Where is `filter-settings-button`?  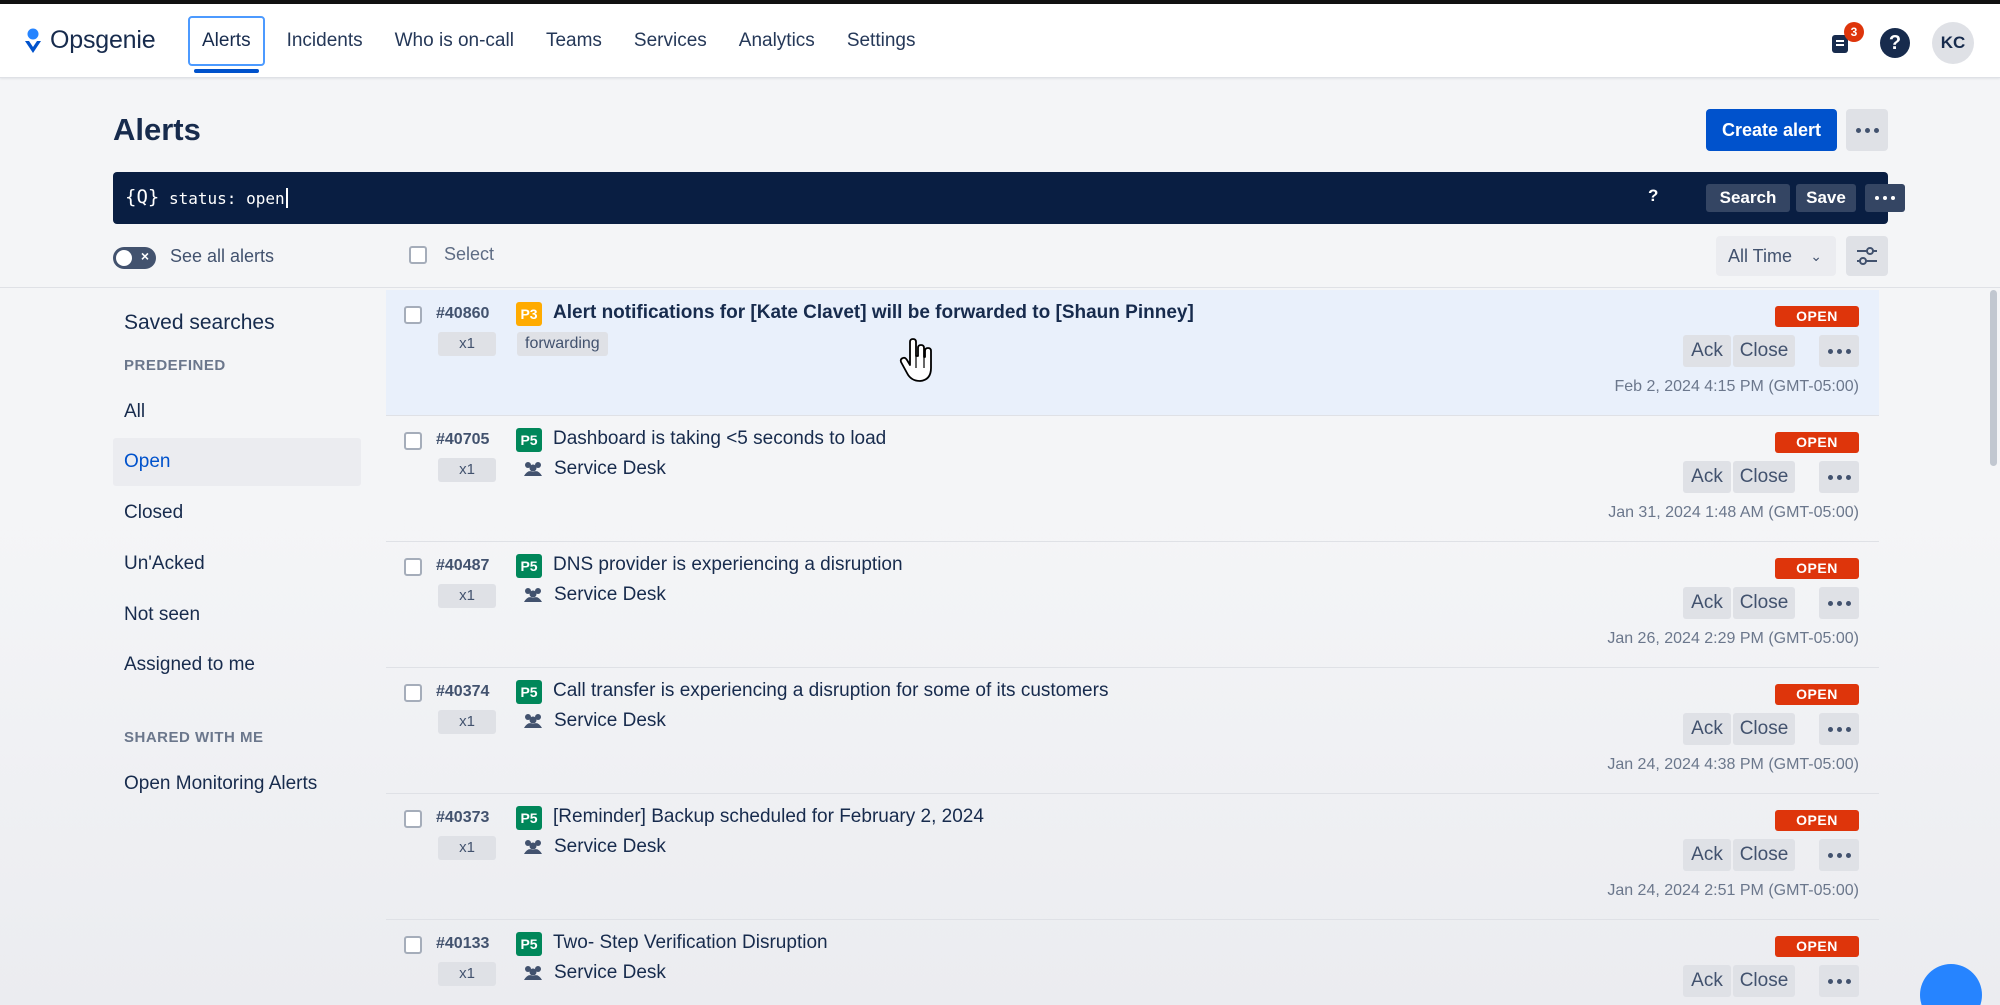
filter-settings-button is located at coordinates (1867, 256).